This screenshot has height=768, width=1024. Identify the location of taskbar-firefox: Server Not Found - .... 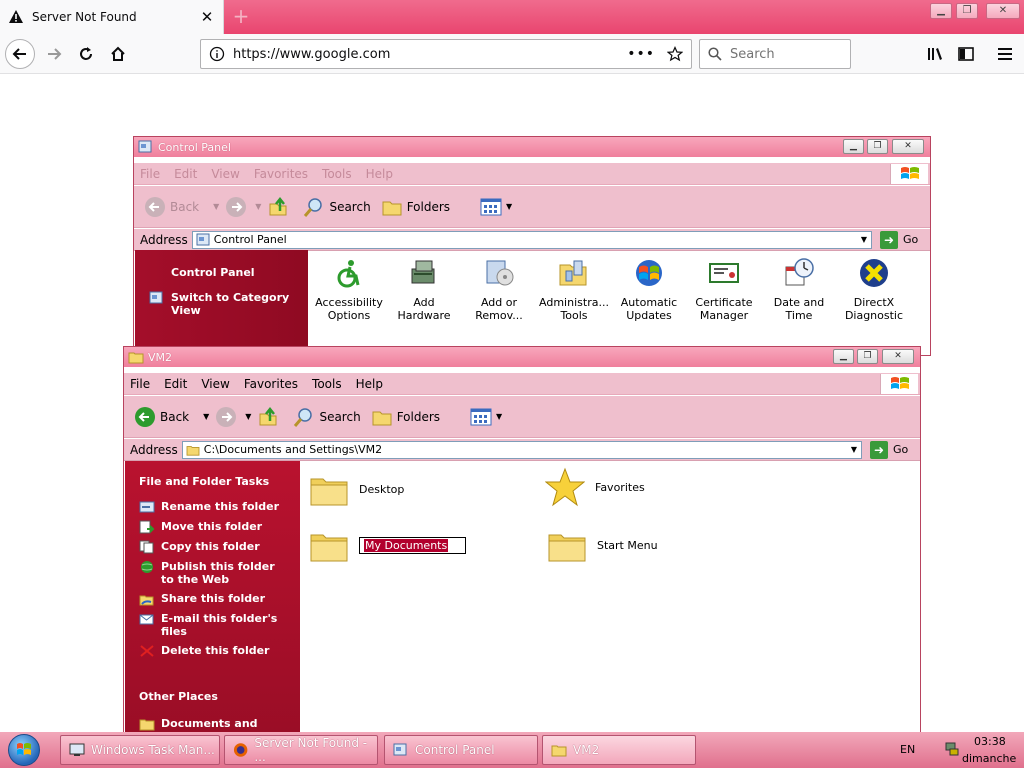
(301, 750).